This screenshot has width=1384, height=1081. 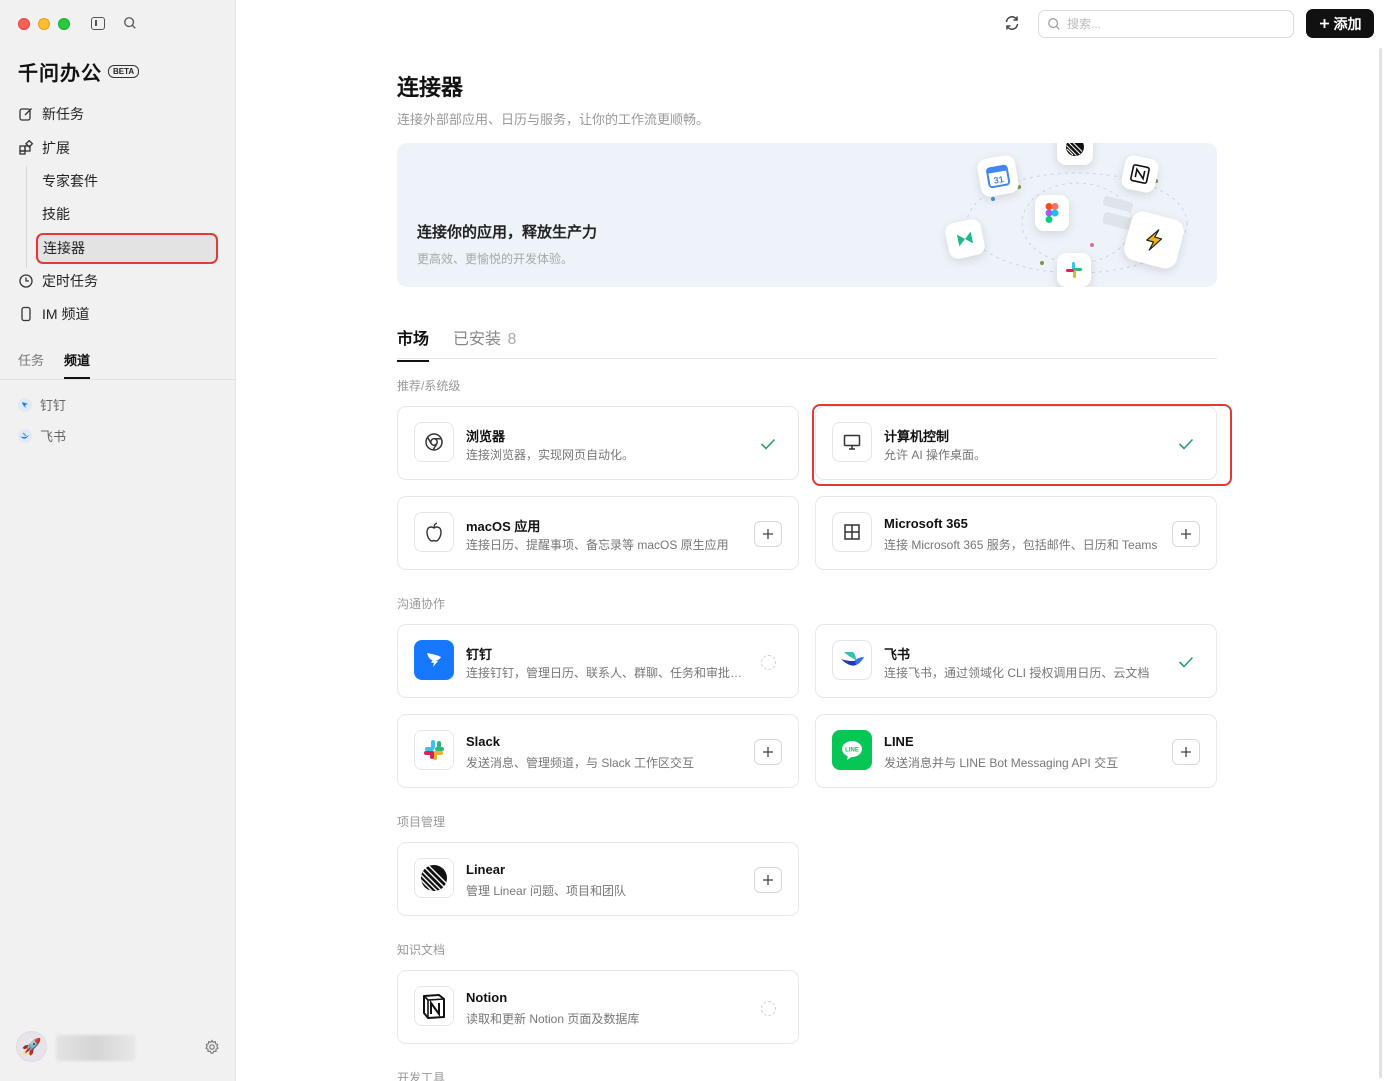 I want to click on connector-card-computer-control: 计算机控制 允许 AI 操作桌面。, so click(x=1016, y=443).